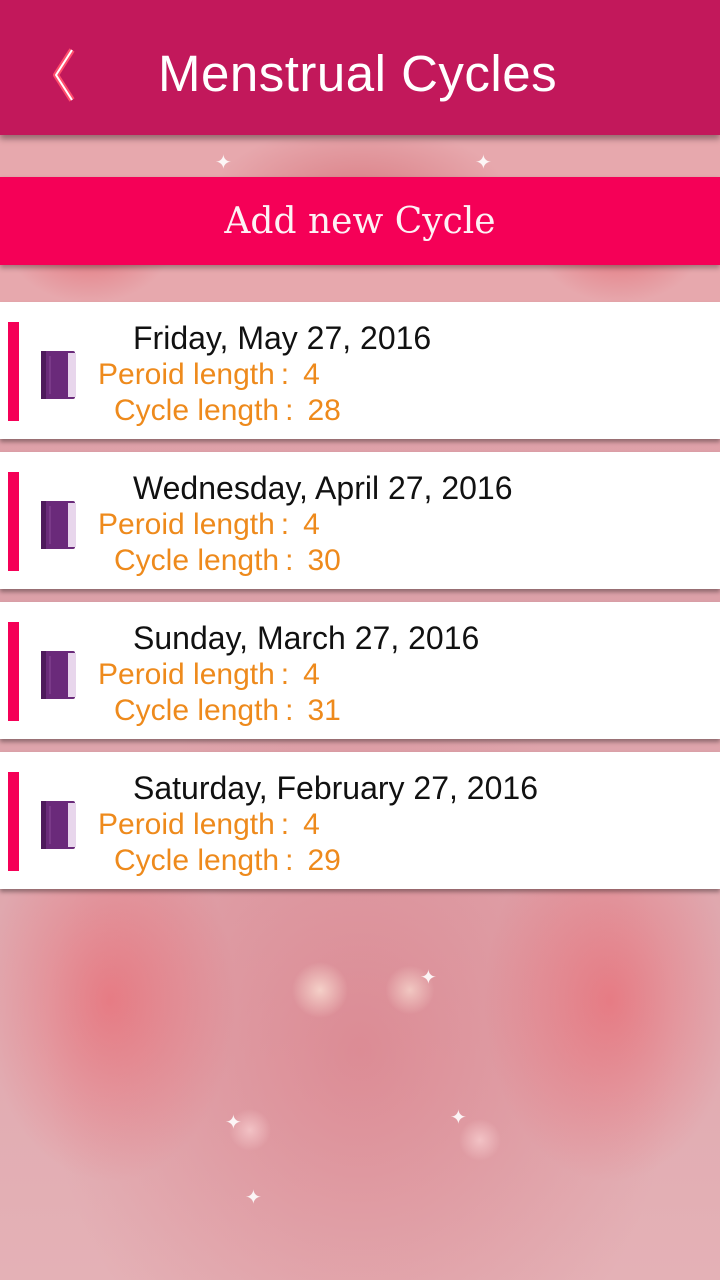 This screenshot has width=720, height=1280. I want to click on cycle-length-row: Cycle length:28, so click(227, 411).